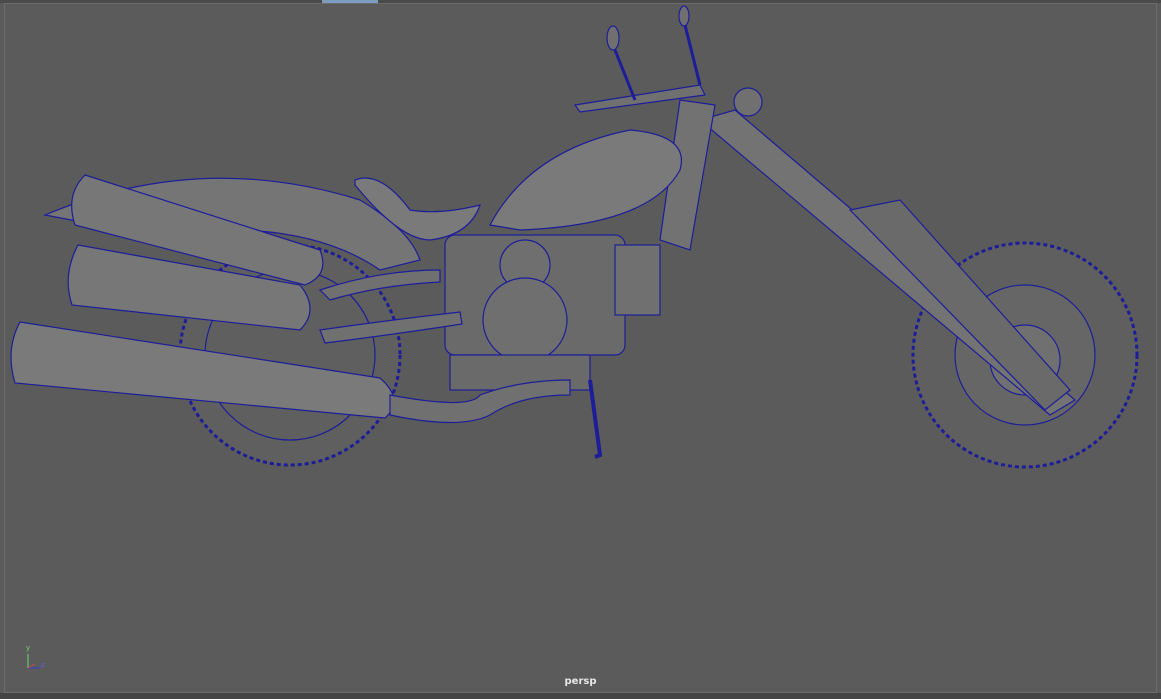 This screenshot has height=699, width=1161. What do you see at coordinates (585, 180) in the screenshot?
I see `fuel-tank` at bounding box center [585, 180].